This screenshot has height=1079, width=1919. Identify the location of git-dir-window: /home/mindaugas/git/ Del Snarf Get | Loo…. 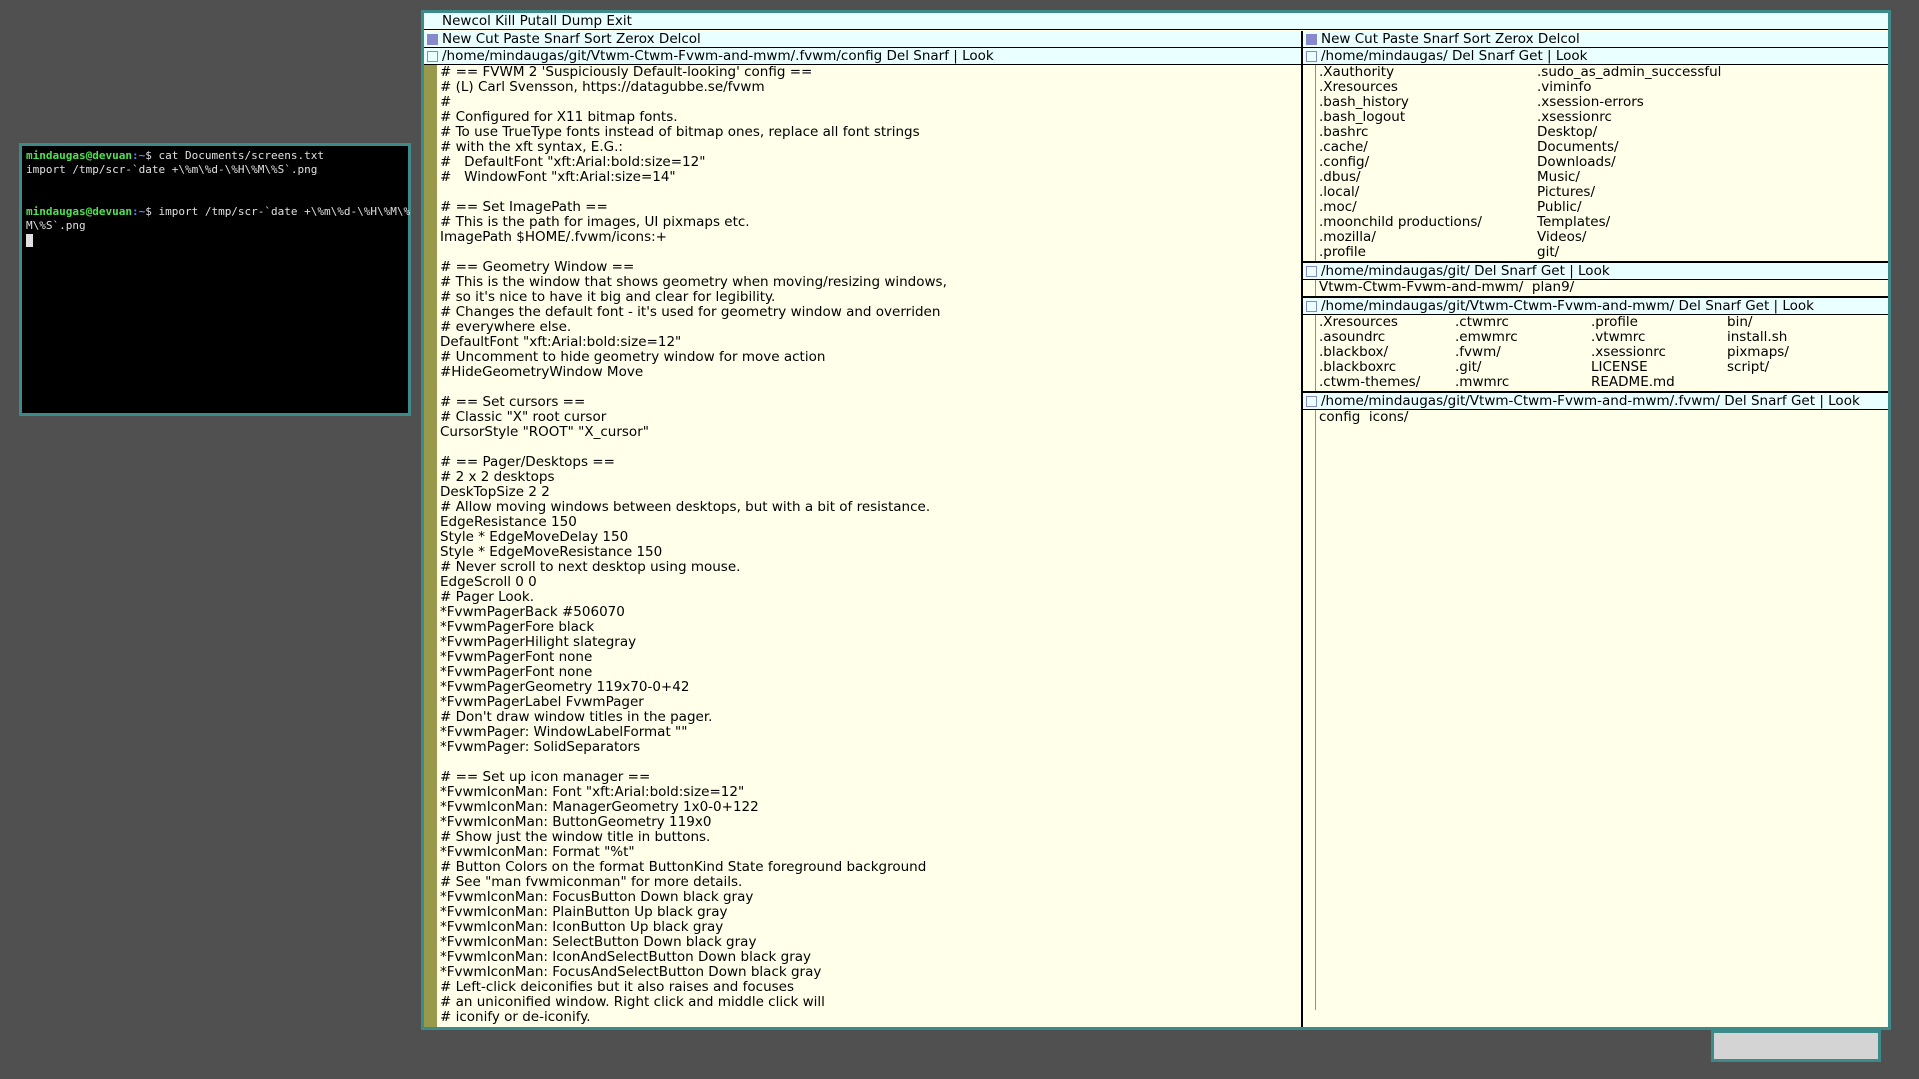
(1595, 278).